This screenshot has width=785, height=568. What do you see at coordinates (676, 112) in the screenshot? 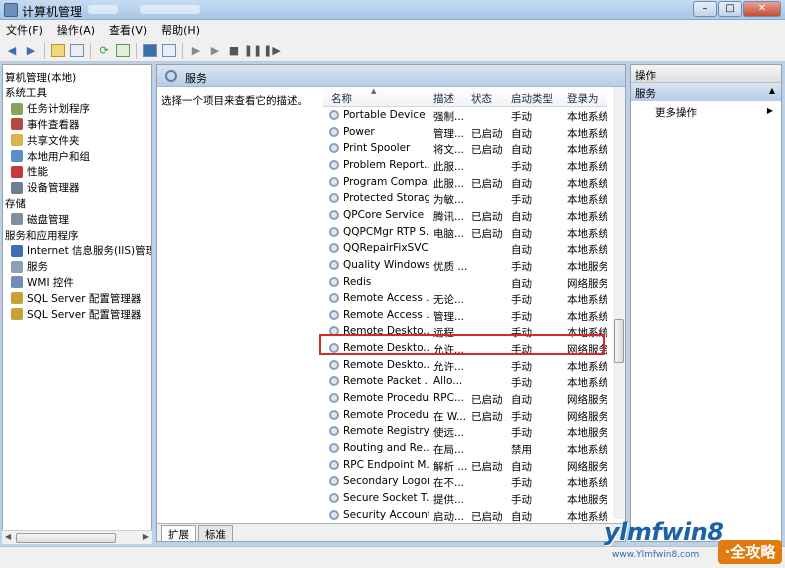
I see `more-actions-link: 更多操作` at bounding box center [676, 112].